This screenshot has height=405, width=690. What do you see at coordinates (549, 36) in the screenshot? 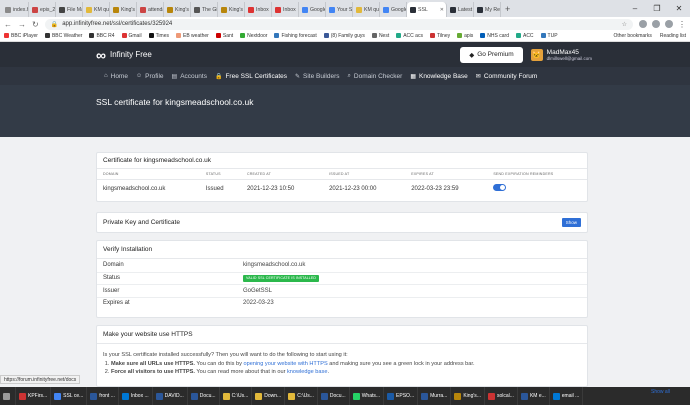
I see `bookmark-item: TUP` at bounding box center [549, 36].